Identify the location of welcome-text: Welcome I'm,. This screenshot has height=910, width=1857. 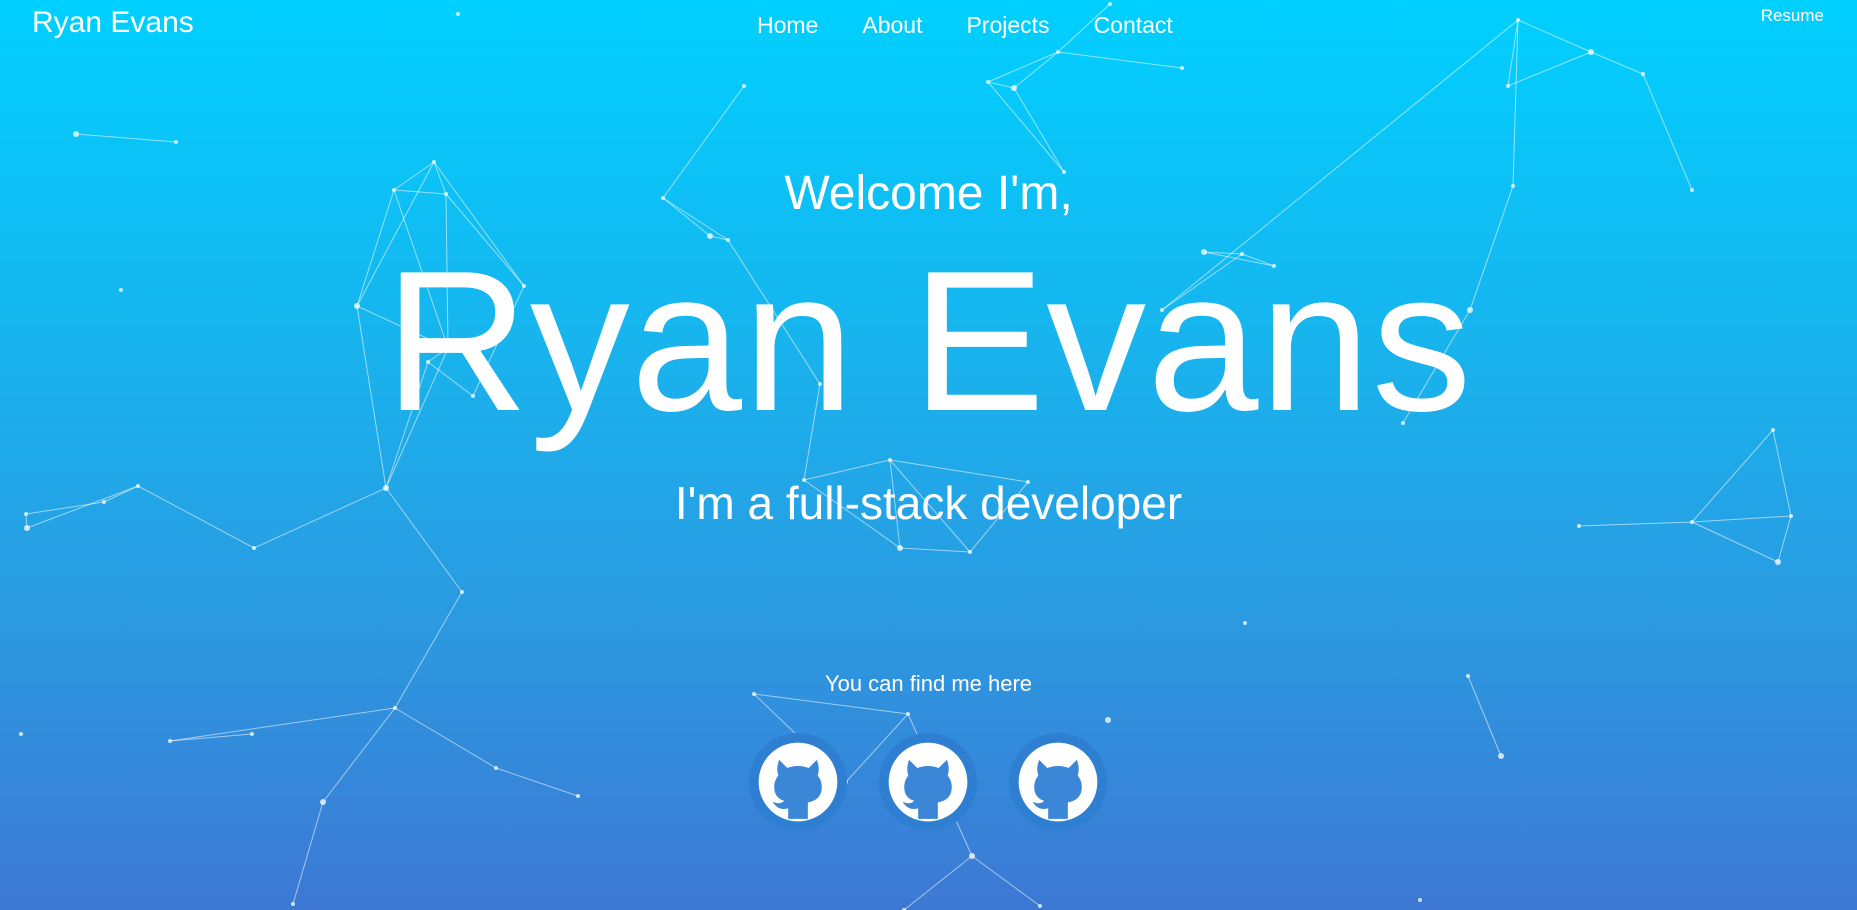
(928, 193).